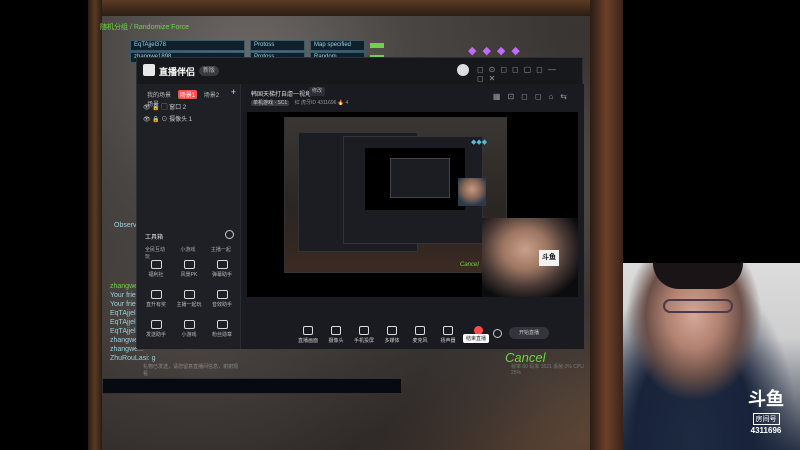 The image size is (800, 450). I want to click on tool-sound: 音效助手, so click(222, 299).